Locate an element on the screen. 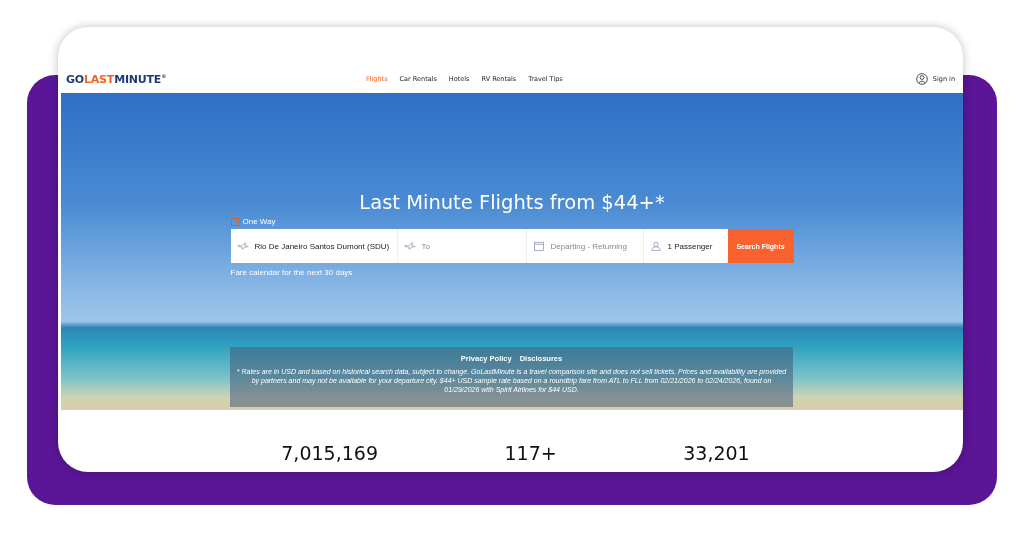  stat-number: 117+ is located at coordinates (530, 453).